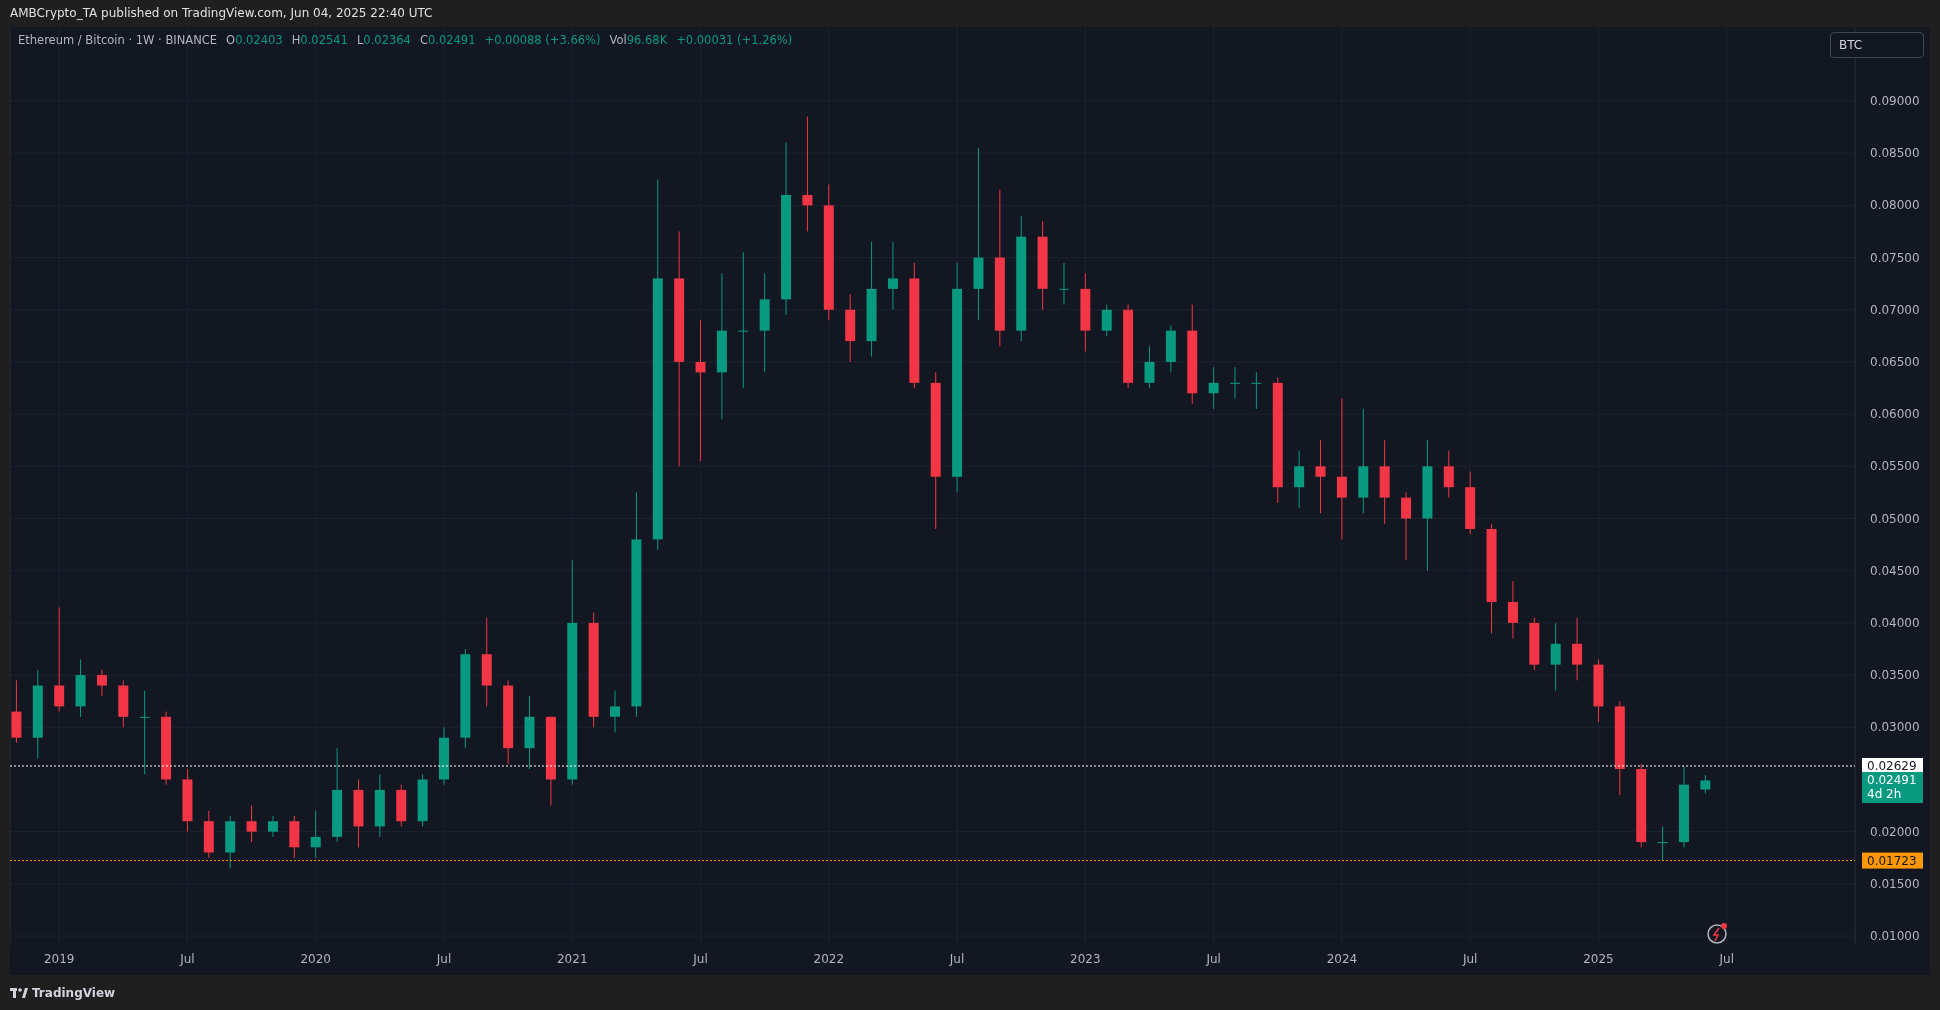 This screenshot has height=1010, width=1940. I want to click on time-axis-label: 2020, so click(315, 959).